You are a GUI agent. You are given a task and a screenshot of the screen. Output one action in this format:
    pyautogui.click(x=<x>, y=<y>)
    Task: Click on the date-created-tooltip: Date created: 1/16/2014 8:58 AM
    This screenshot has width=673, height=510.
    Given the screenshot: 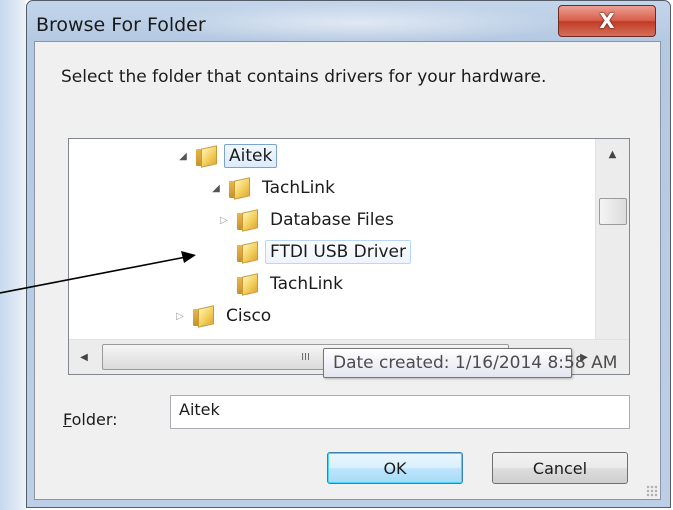 What is the action you would take?
    pyautogui.click(x=470, y=363)
    